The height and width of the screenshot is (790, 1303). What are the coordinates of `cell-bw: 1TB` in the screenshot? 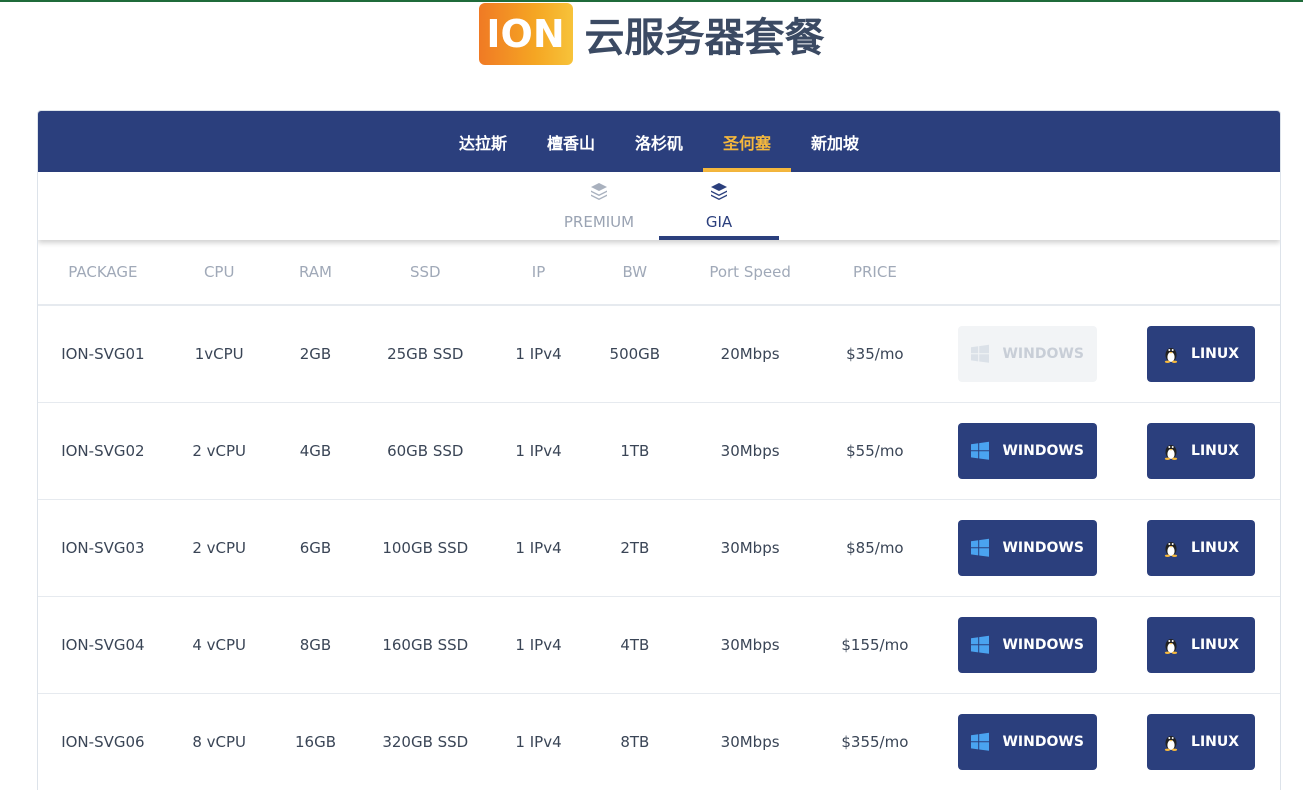 It's located at (634, 451).